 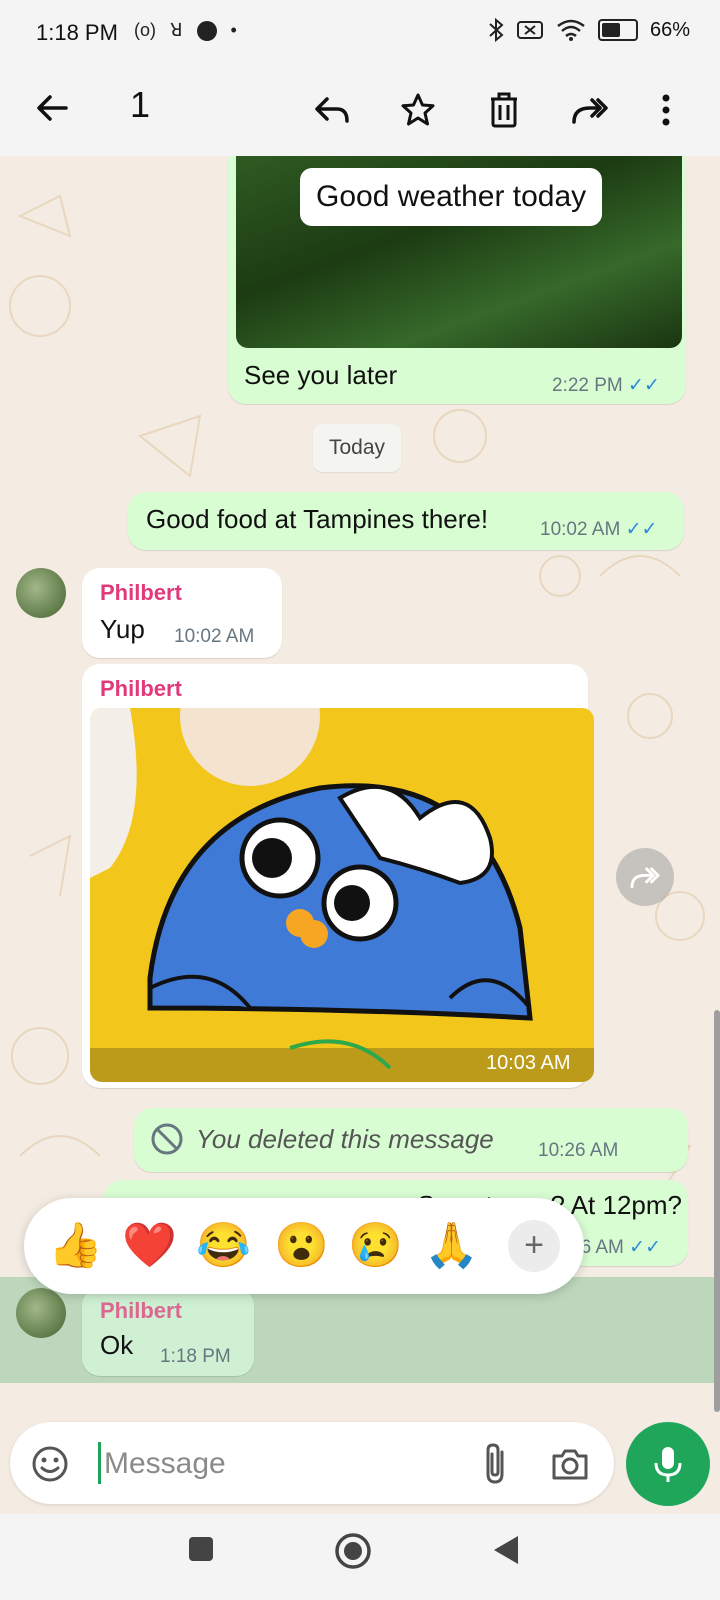 I want to click on message-time: 10:03 AM, so click(x=528, y=1063).